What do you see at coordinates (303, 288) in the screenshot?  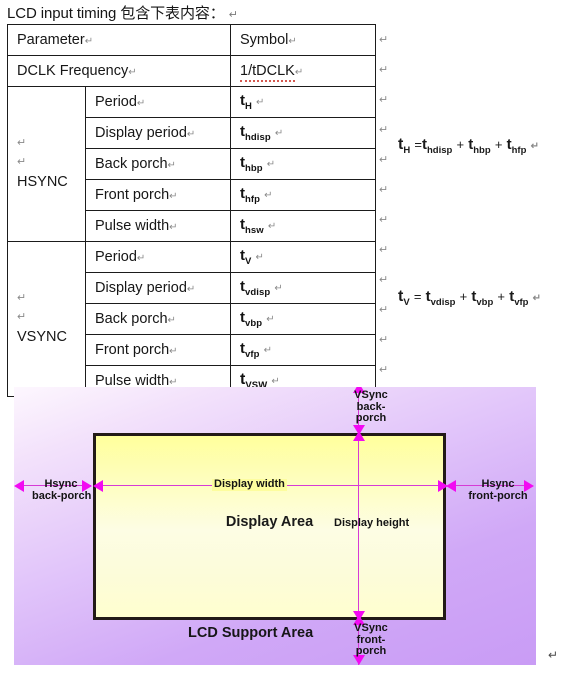 I see `cell-symbol-v-display-period: tvdisp ↵` at bounding box center [303, 288].